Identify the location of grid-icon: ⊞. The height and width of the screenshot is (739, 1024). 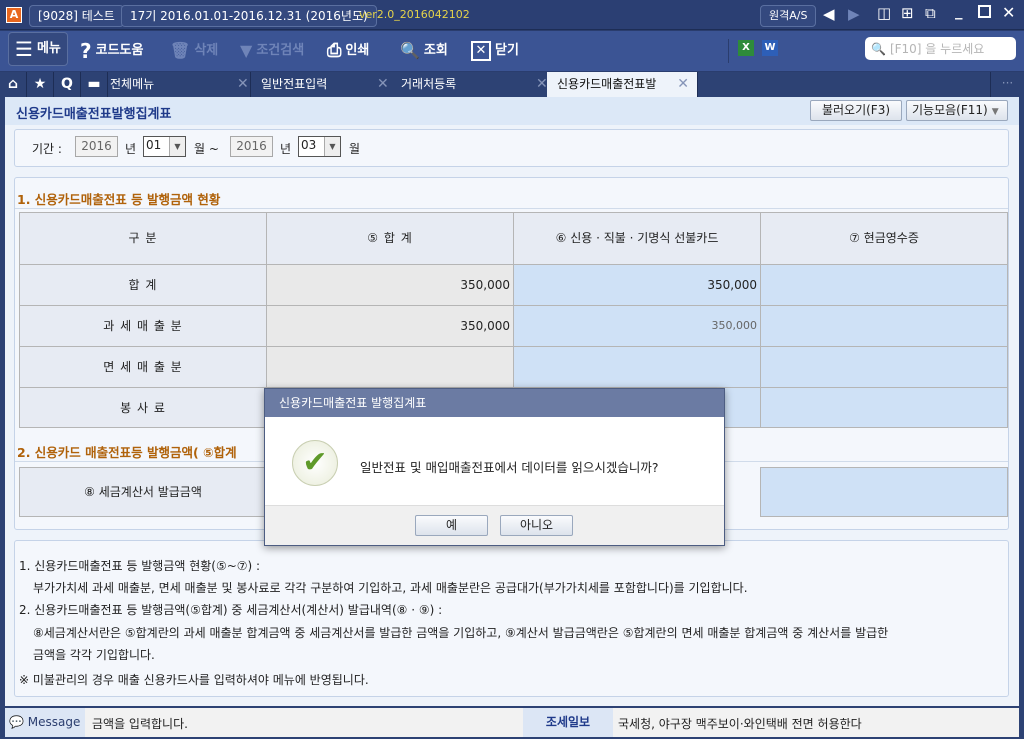
(907, 13).